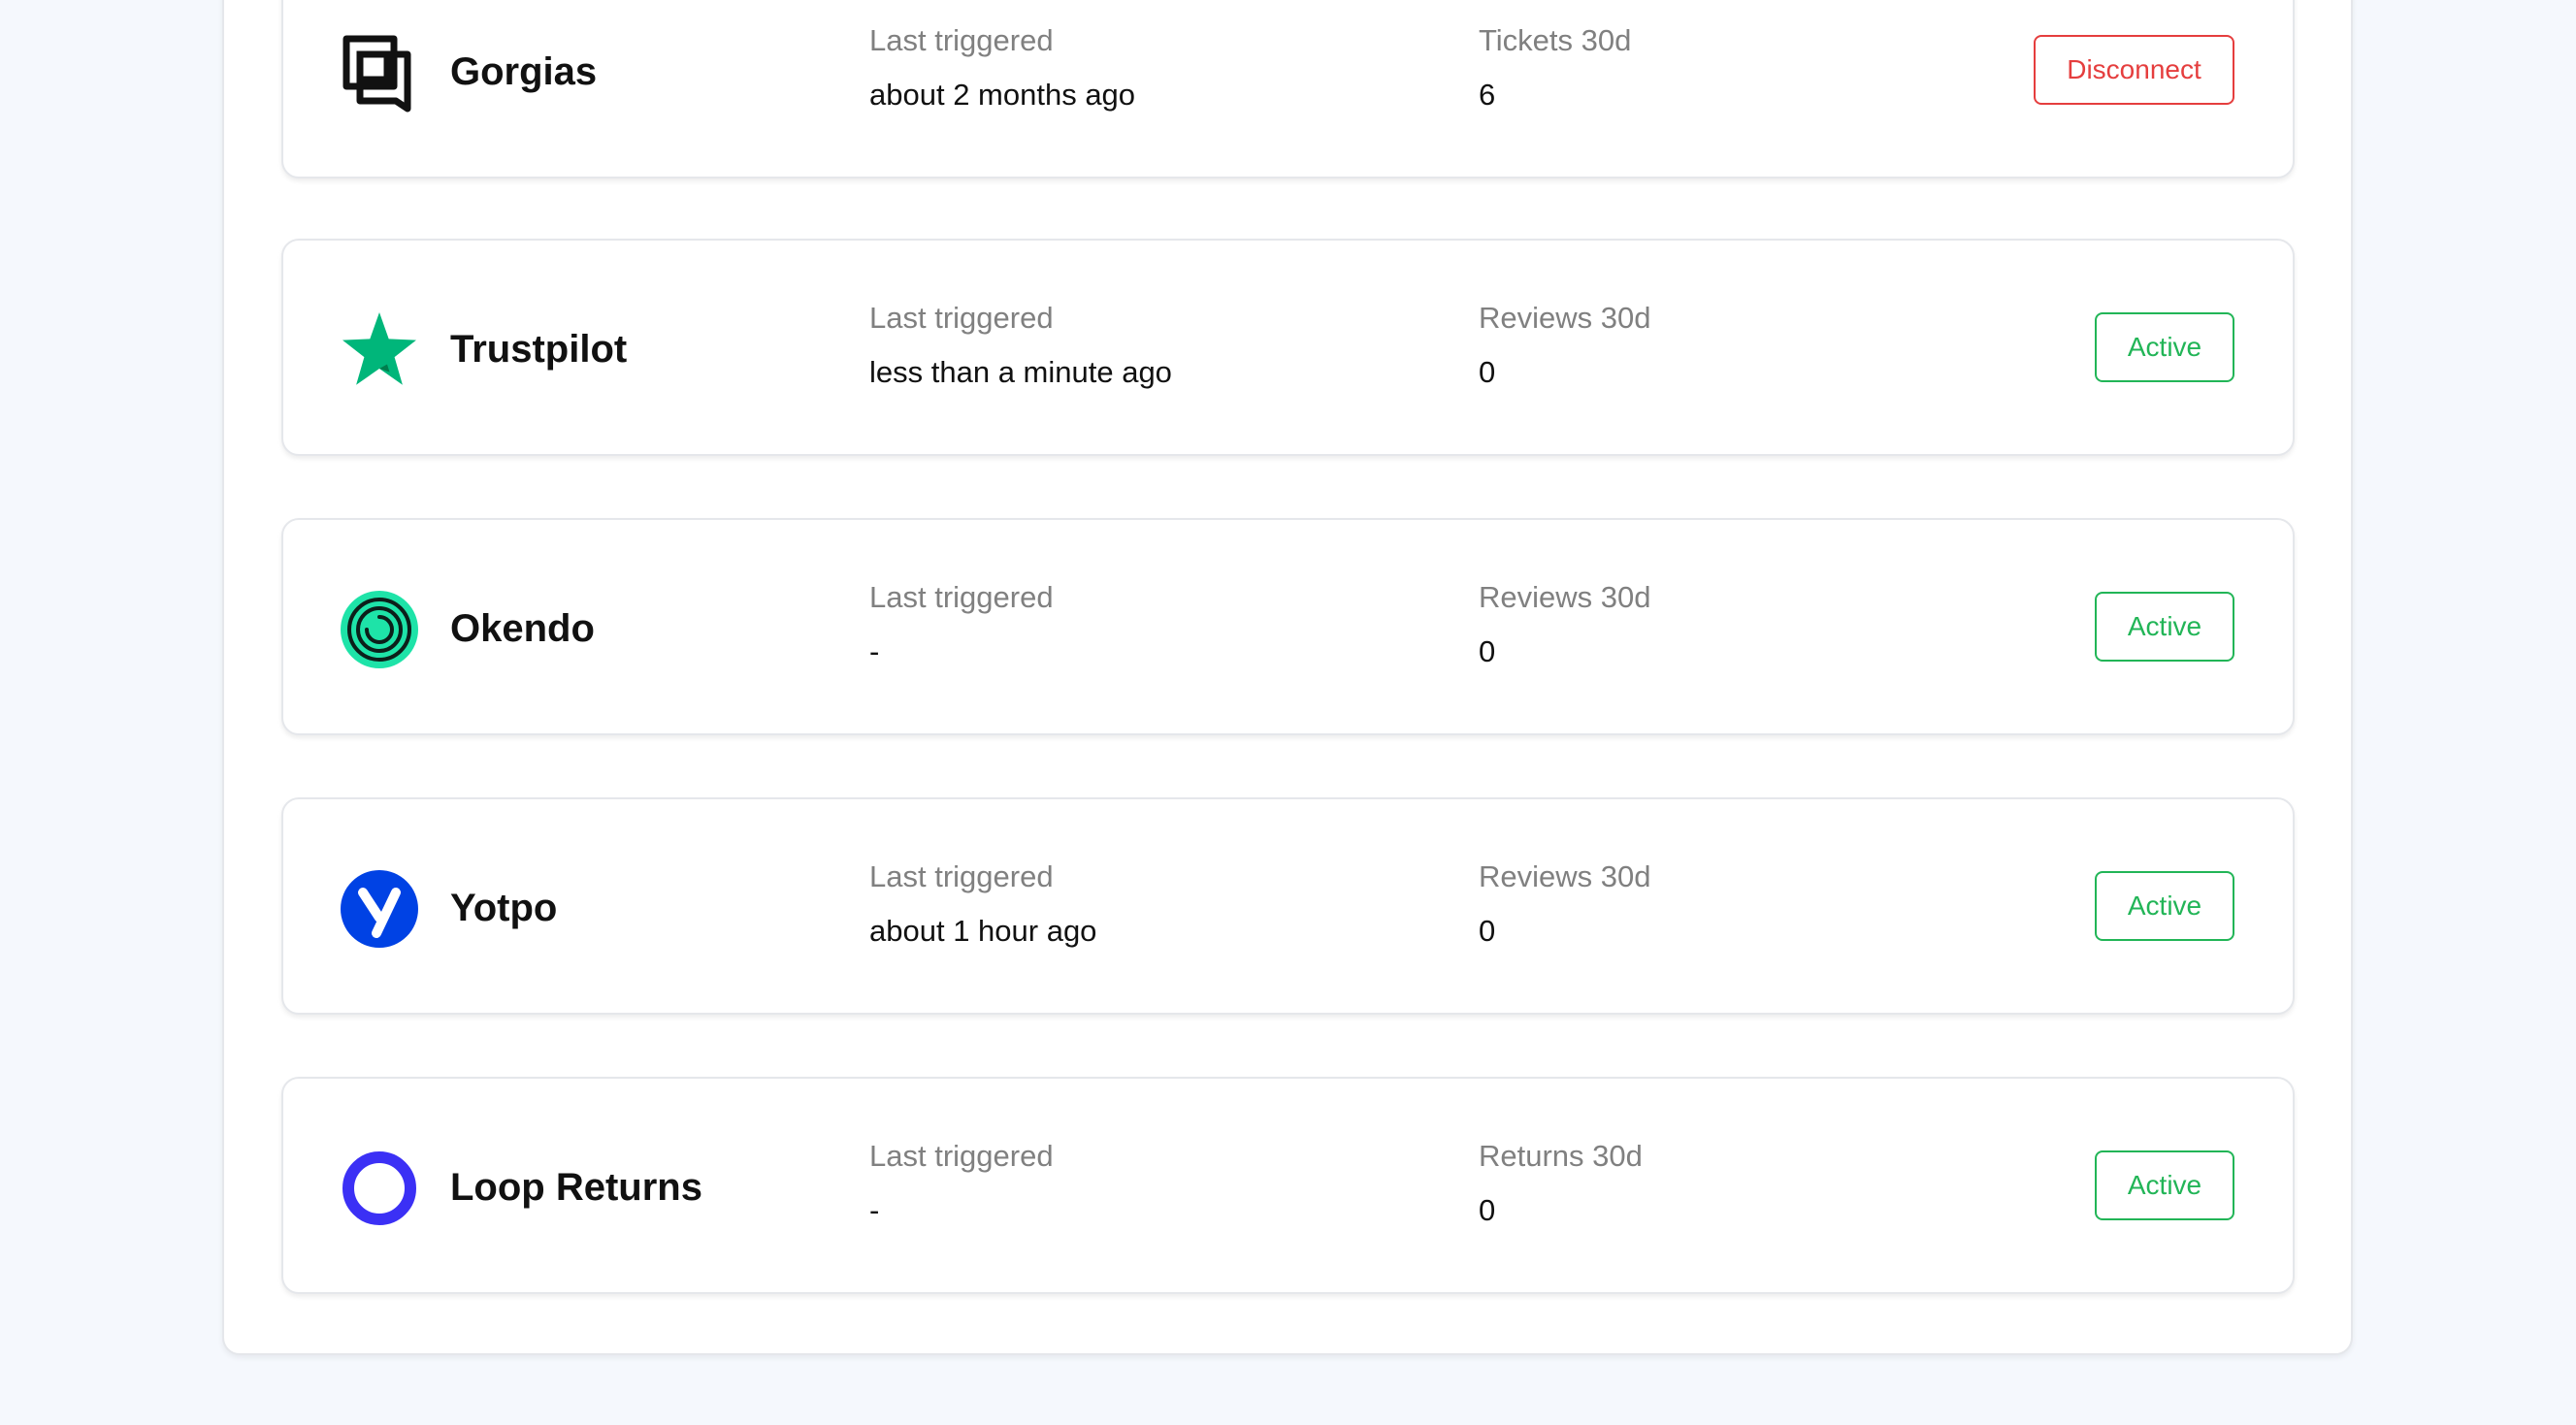  What do you see at coordinates (1002, 95) in the screenshot?
I see `stat-value: about 2 months ago` at bounding box center [1002, 95].